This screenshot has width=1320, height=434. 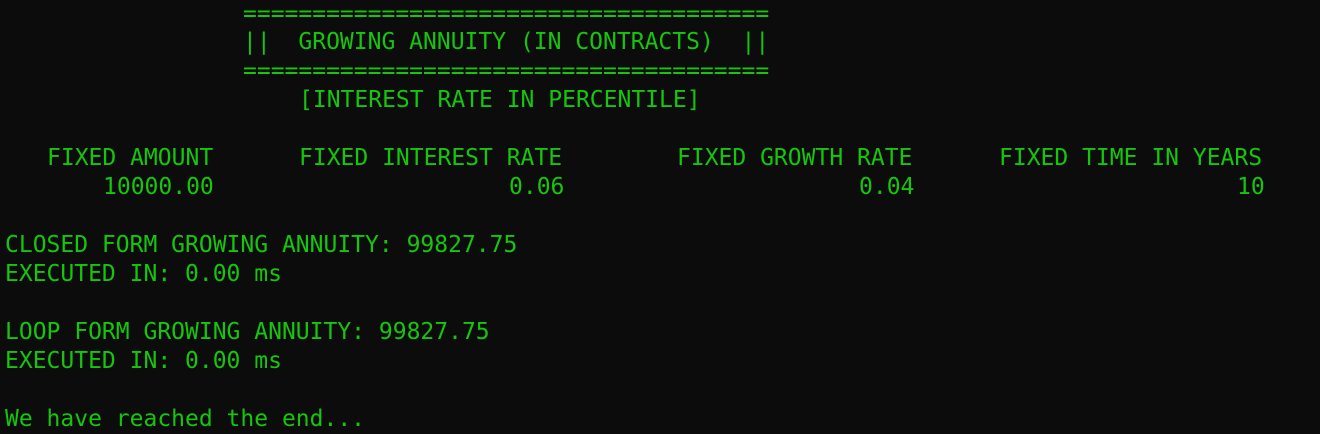 What do you see at coordinates (537, 187) in the screenshot?
I see `value-fixed-interest-rate: 0.06` at bounding box center [537, 187].